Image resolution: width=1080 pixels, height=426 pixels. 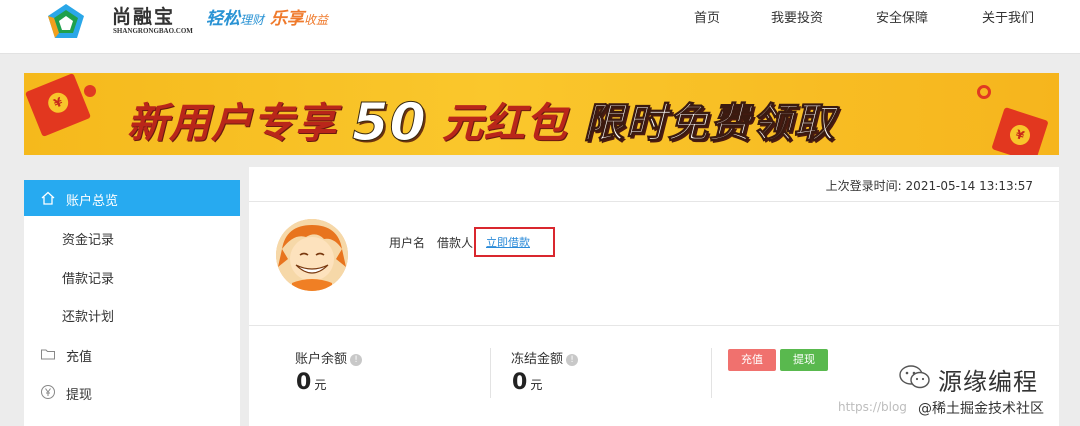 What do you see at coordinates (455, 243) in the screenshot?
I see `username-value: 借款人` at bounding box center [455, 243].